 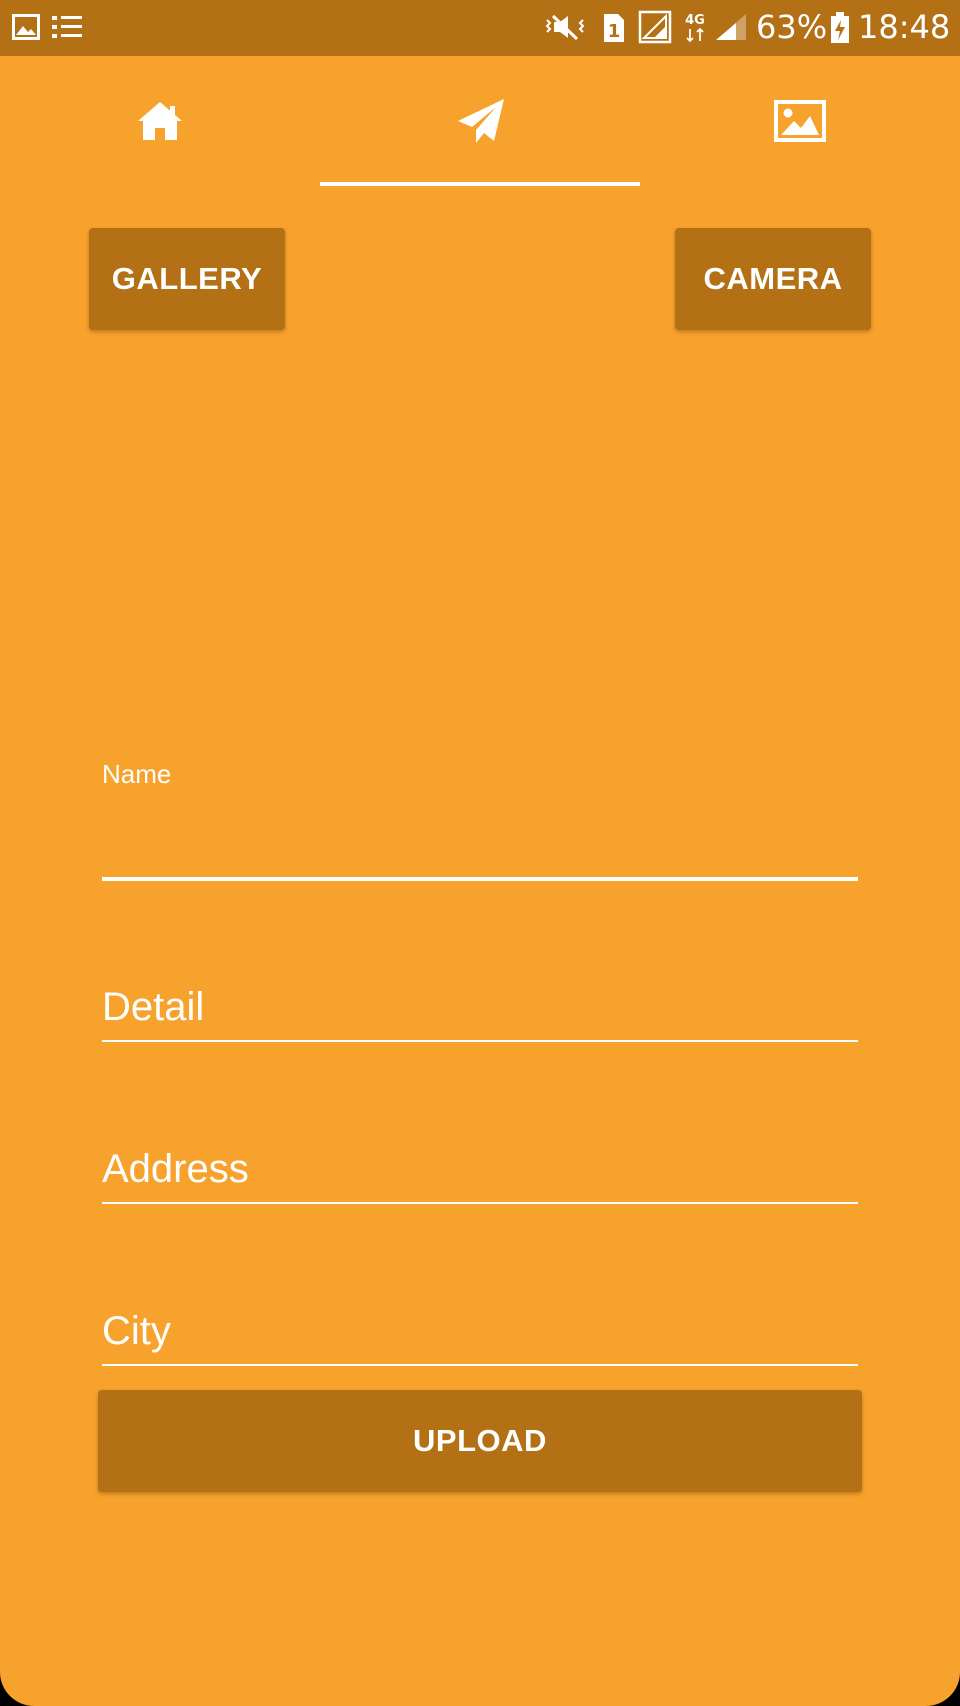 I want to click on name-field: Name, so click(x=480, y=820).